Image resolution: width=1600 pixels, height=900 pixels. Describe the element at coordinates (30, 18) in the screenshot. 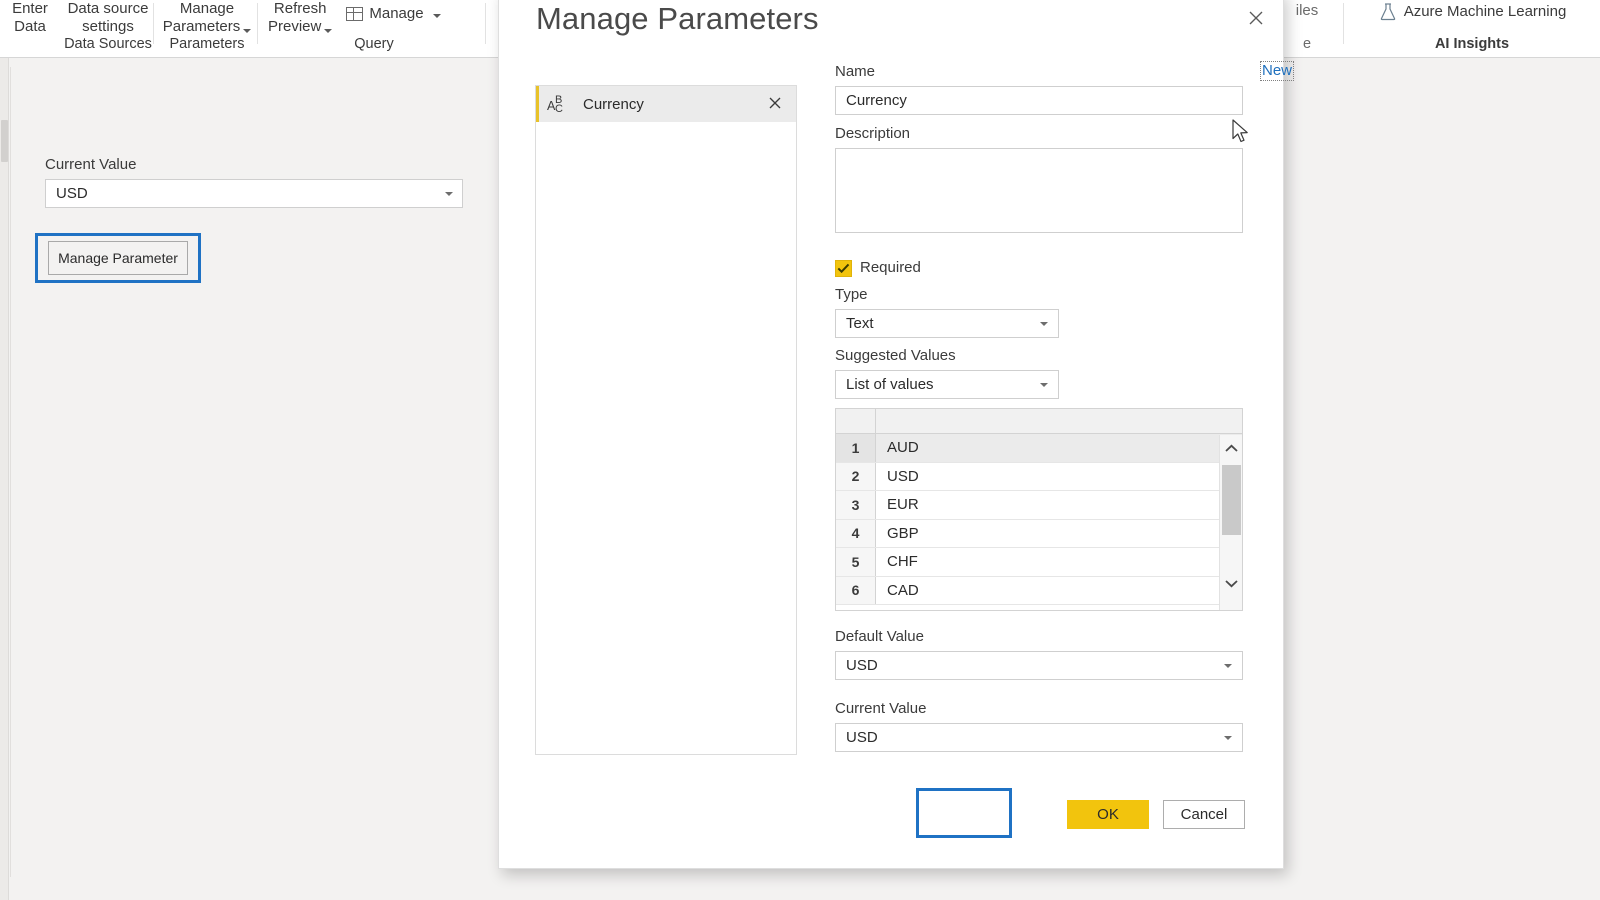

I see `enter-data-button: Enter Data` at that location.